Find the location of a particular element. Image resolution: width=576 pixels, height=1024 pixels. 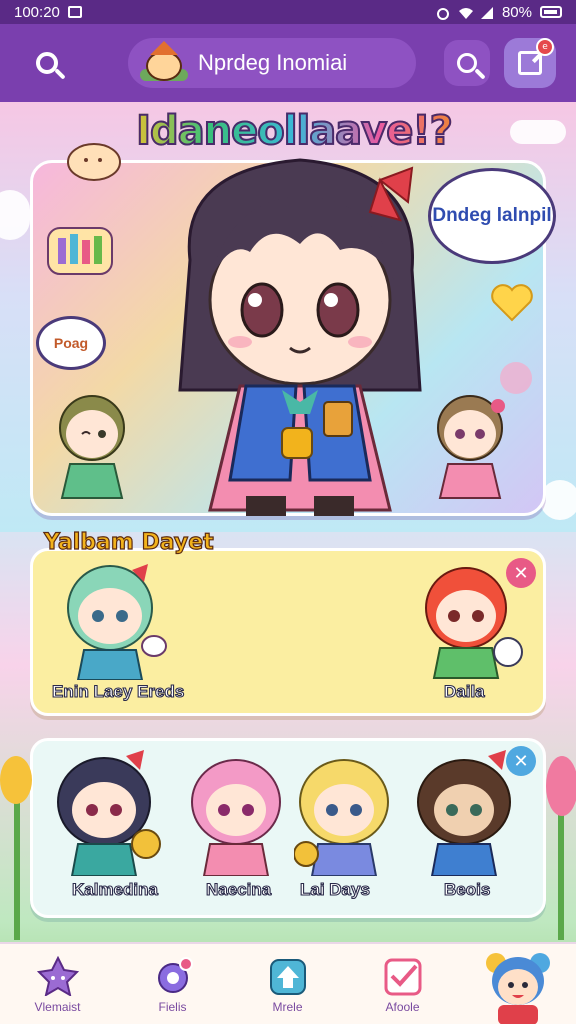

wifi-icon is located at coordinates (465, 12).